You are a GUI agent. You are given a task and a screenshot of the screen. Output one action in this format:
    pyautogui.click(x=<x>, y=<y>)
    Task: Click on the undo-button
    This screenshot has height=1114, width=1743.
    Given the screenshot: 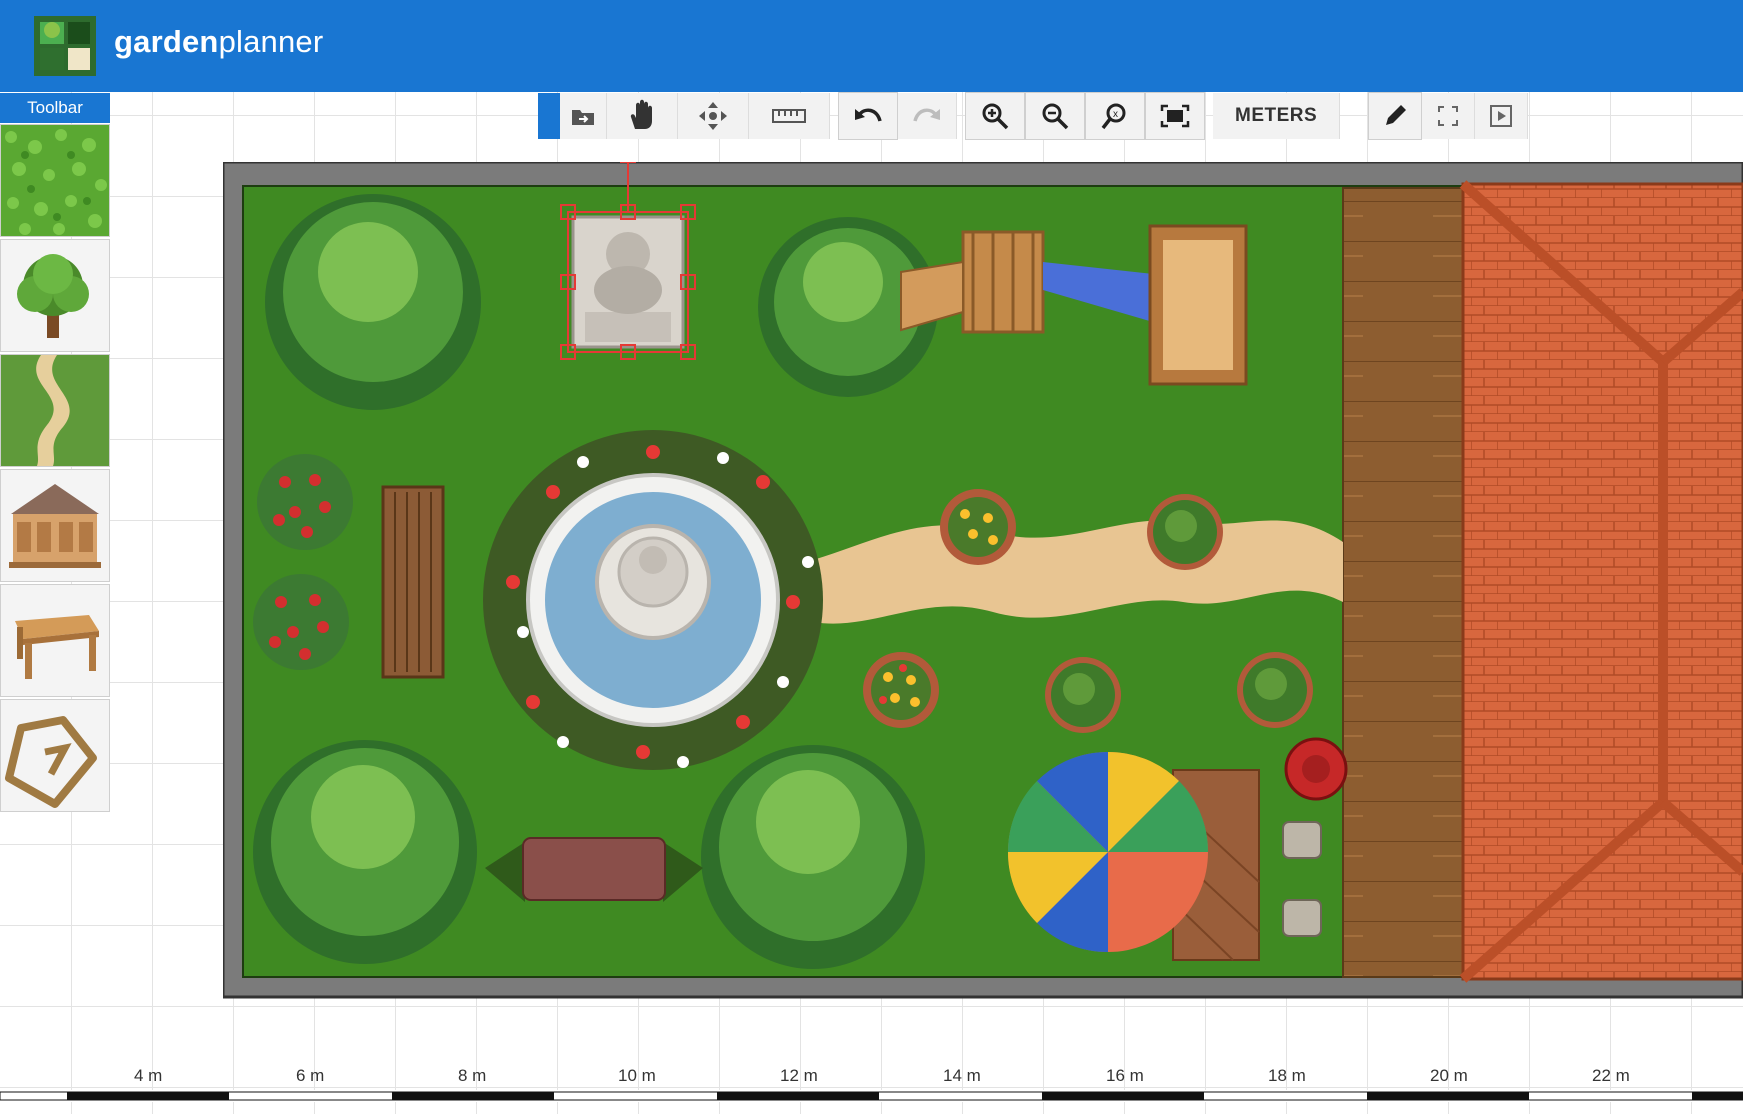 What is the action you would take?
    pyautogui.click(x=868, y=116)
    